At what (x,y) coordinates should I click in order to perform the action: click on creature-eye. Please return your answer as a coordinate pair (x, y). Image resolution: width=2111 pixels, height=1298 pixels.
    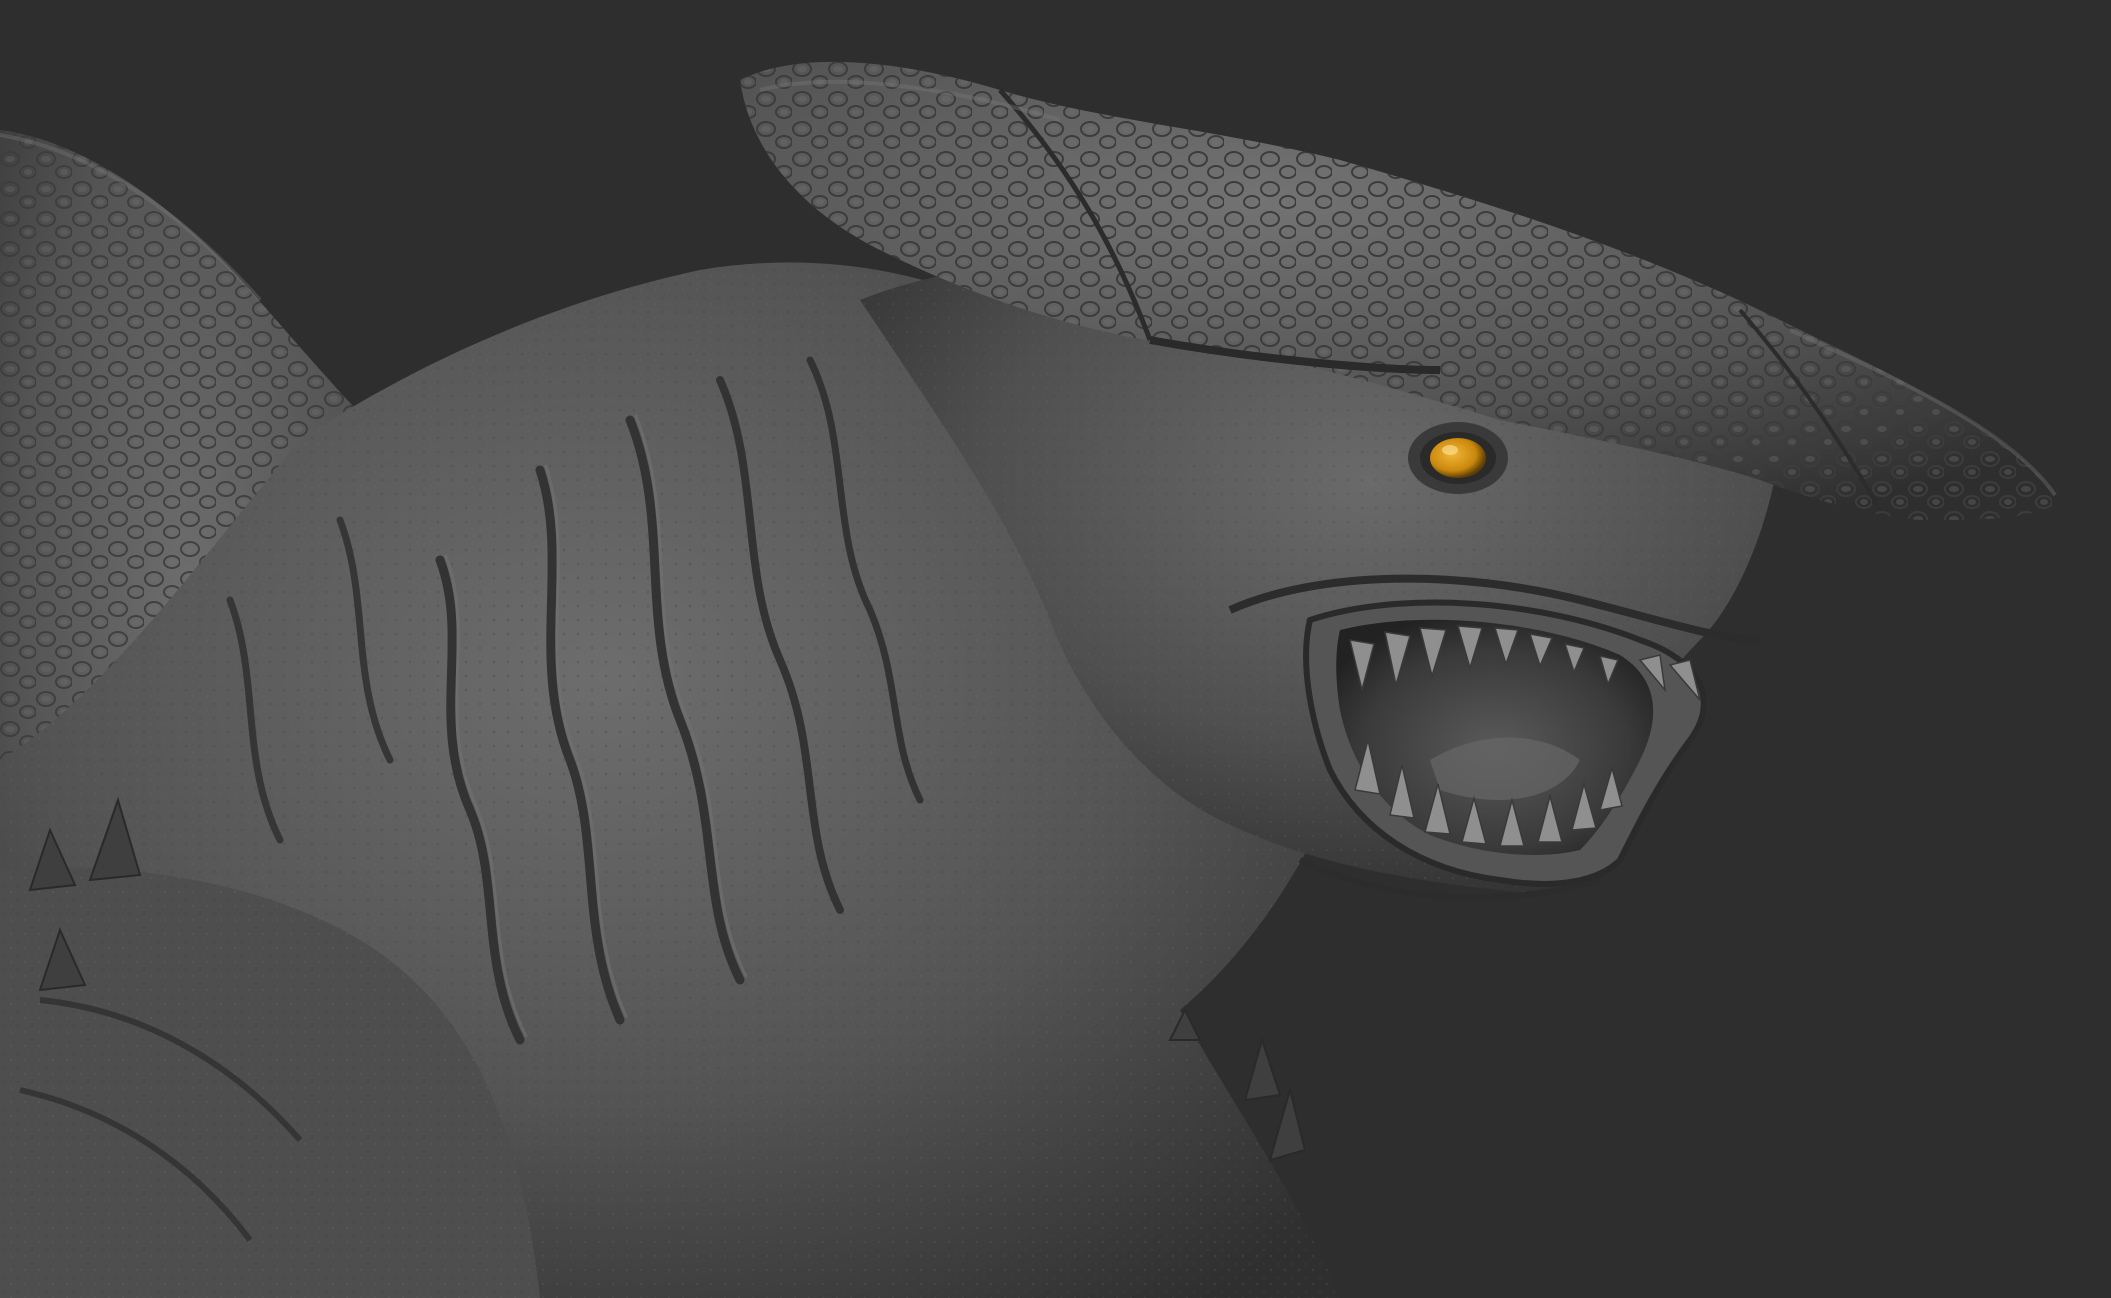
    Looking at the image, I should click on (1458, 458).